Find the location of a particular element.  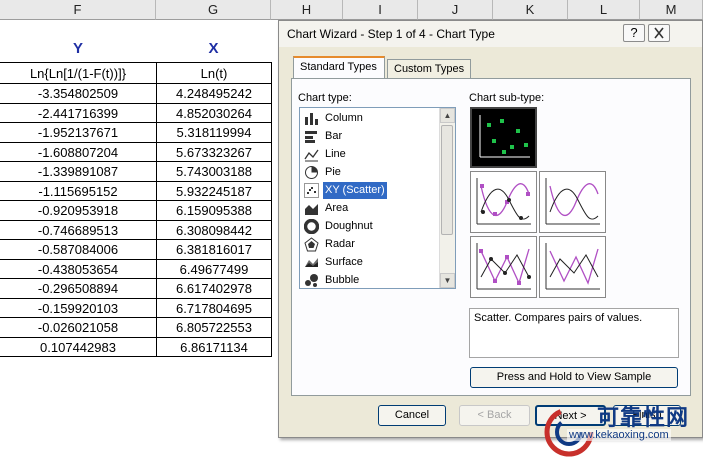

x-value-cell: 6.717804695 is located at coordinates (214, 308).